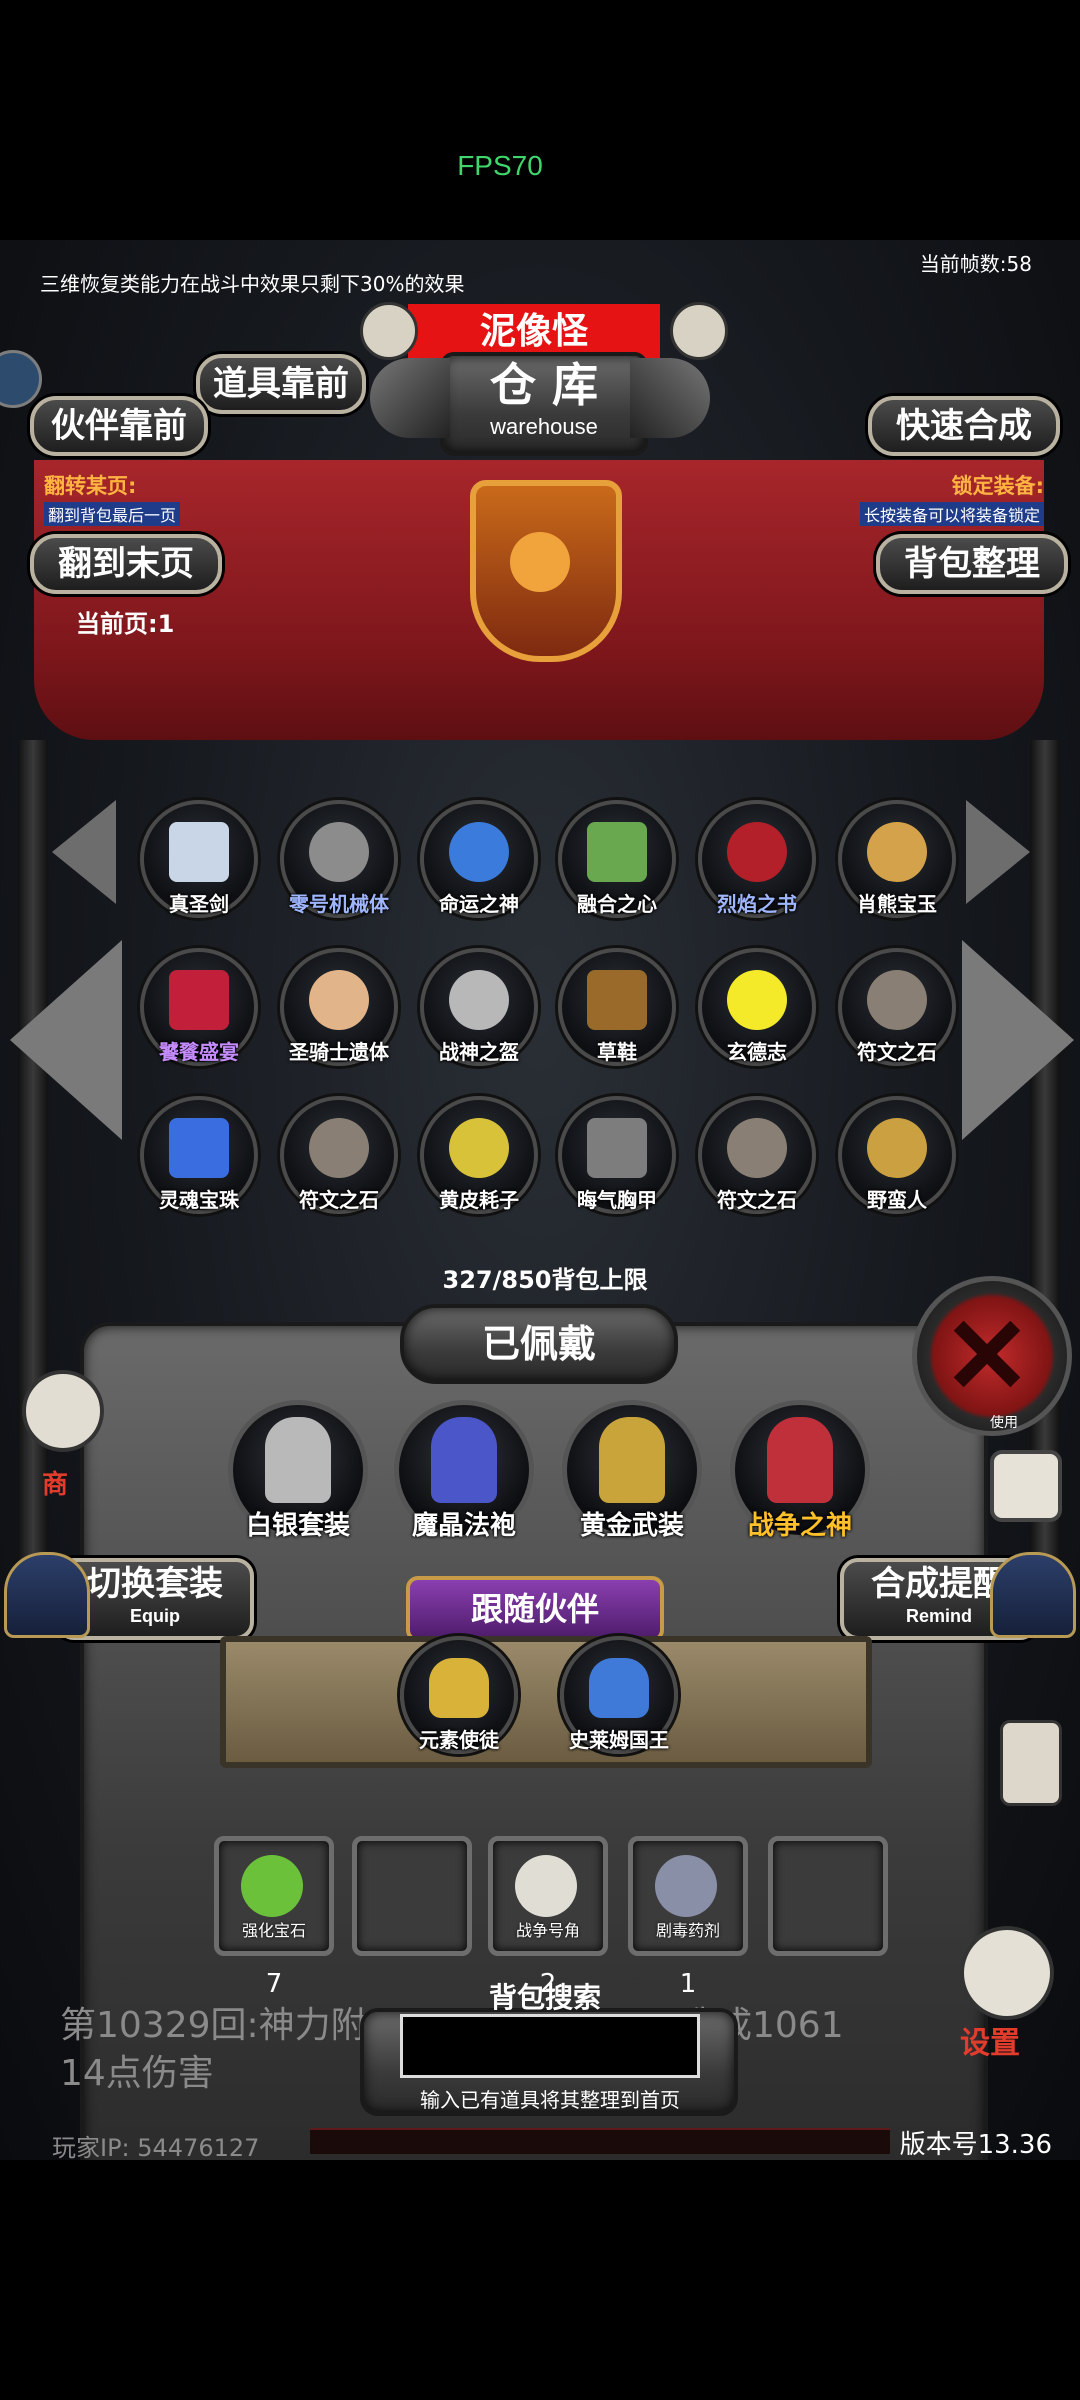 This screenshot has width=1080, height=2400. Describe the element at coordinates (619, 1688) in the screenshot. I see `slime-icon` at that location.